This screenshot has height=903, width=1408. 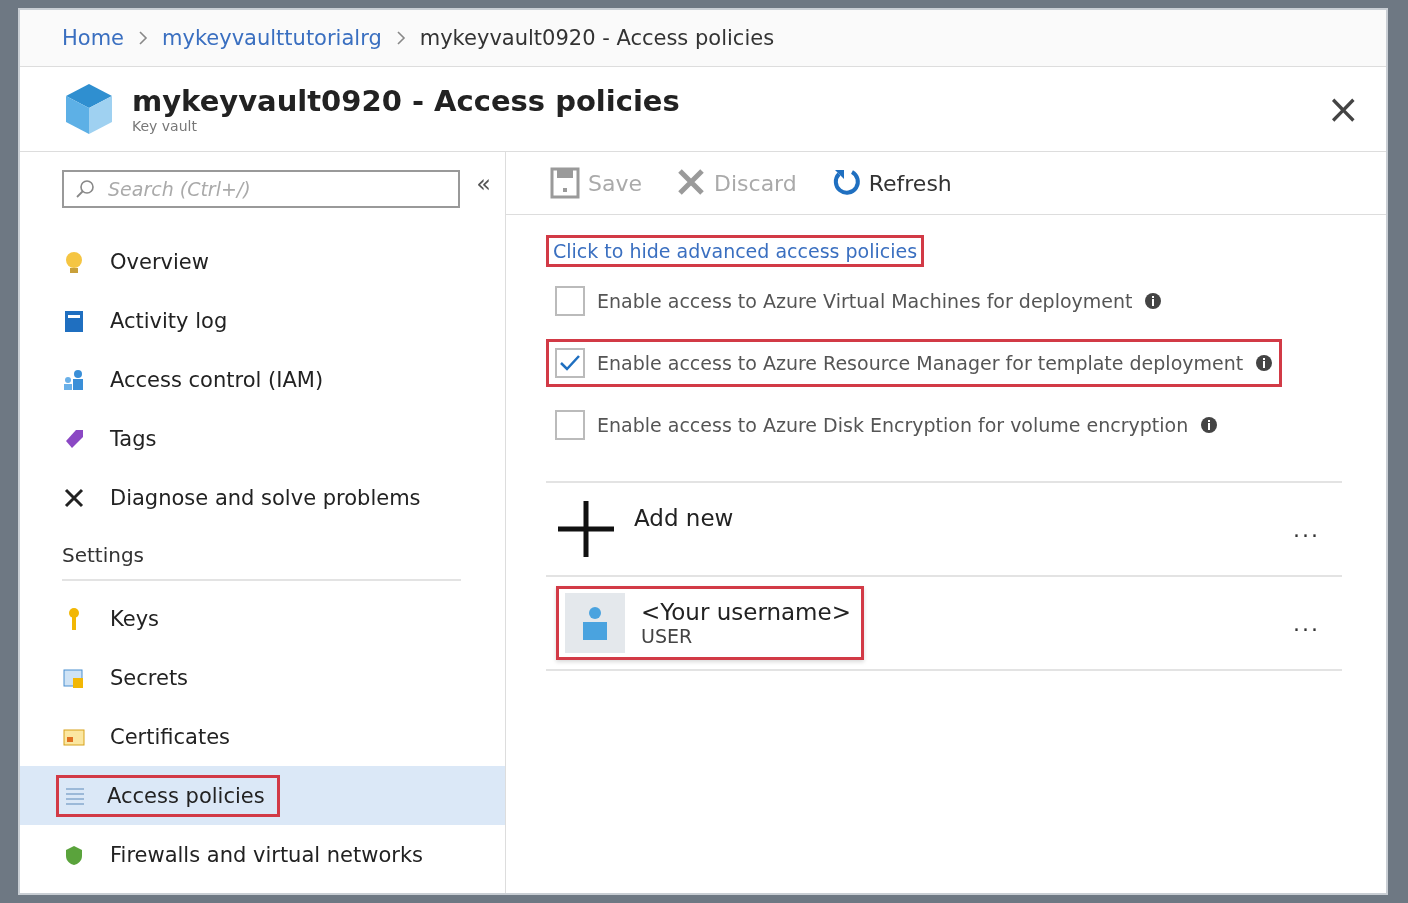 What do you see at coordinates (746, 612) in the screenshot?
I see `user-name: <Your username>` at bounding box center [746, 612].